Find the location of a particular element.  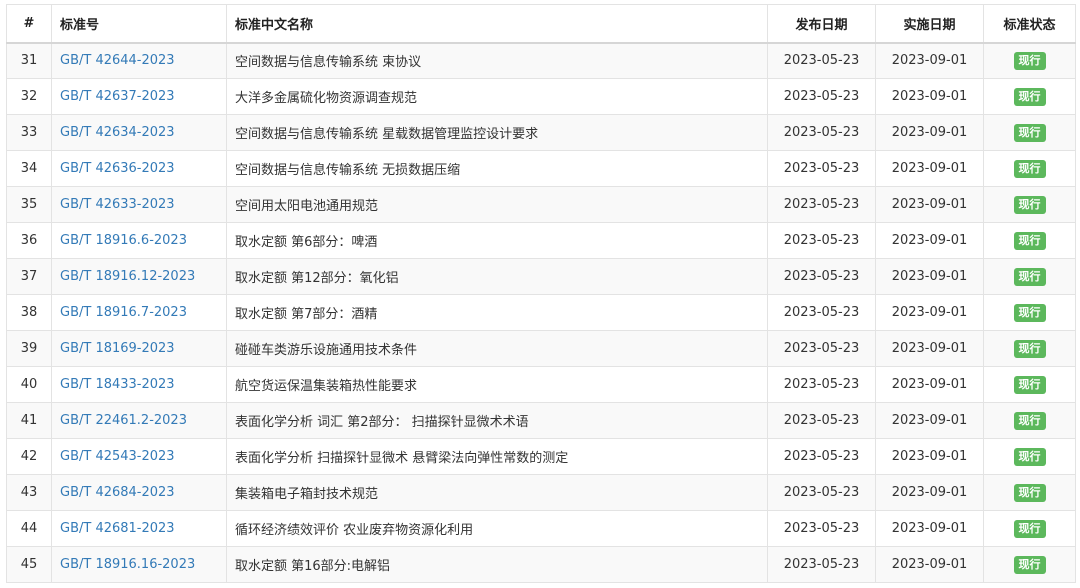

standard-code-link: GB/T 42634-2023 is located at coordinates (117, 132).